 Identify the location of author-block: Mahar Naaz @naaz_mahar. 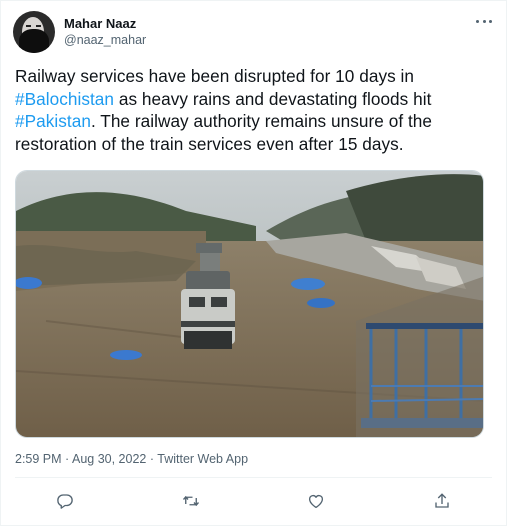
(105, 31).